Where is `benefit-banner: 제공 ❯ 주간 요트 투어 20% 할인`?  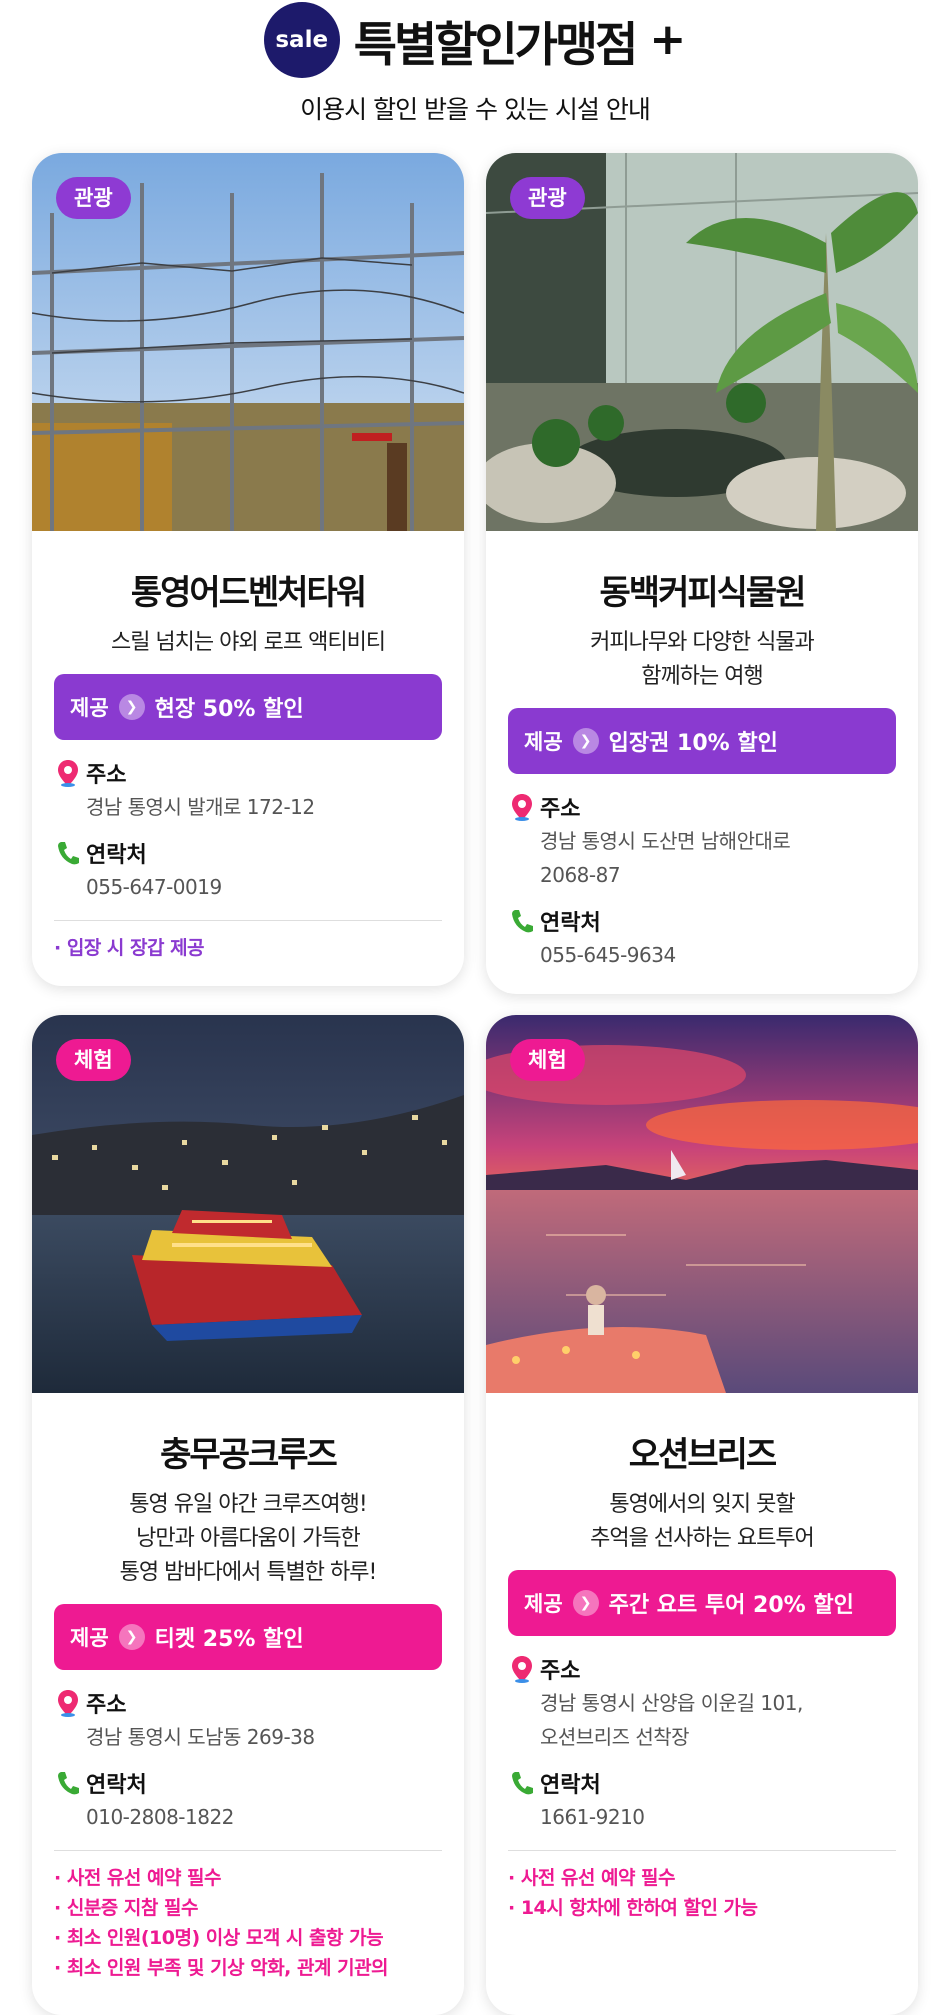
benefit-banner: 제공 ❯ 주간 요트 투어 20% 할인 is located at coordinates (702, 1603).